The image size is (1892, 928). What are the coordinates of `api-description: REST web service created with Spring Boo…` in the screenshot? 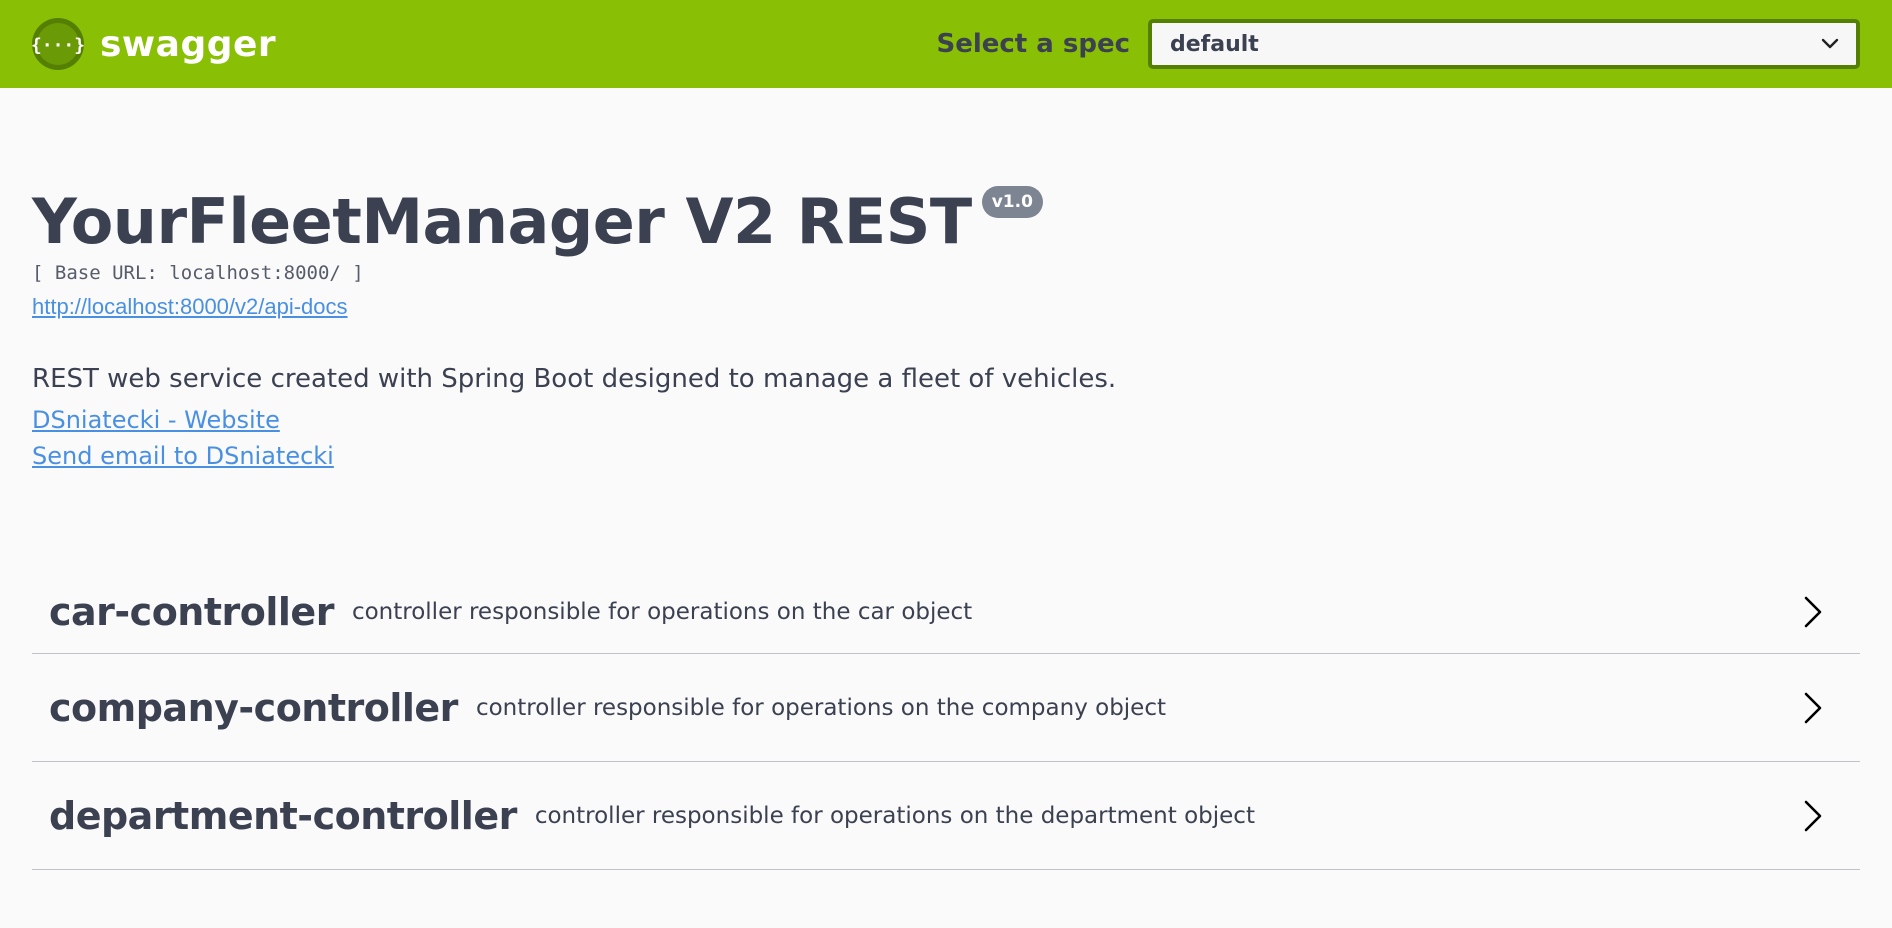 It's located at (574, 379).